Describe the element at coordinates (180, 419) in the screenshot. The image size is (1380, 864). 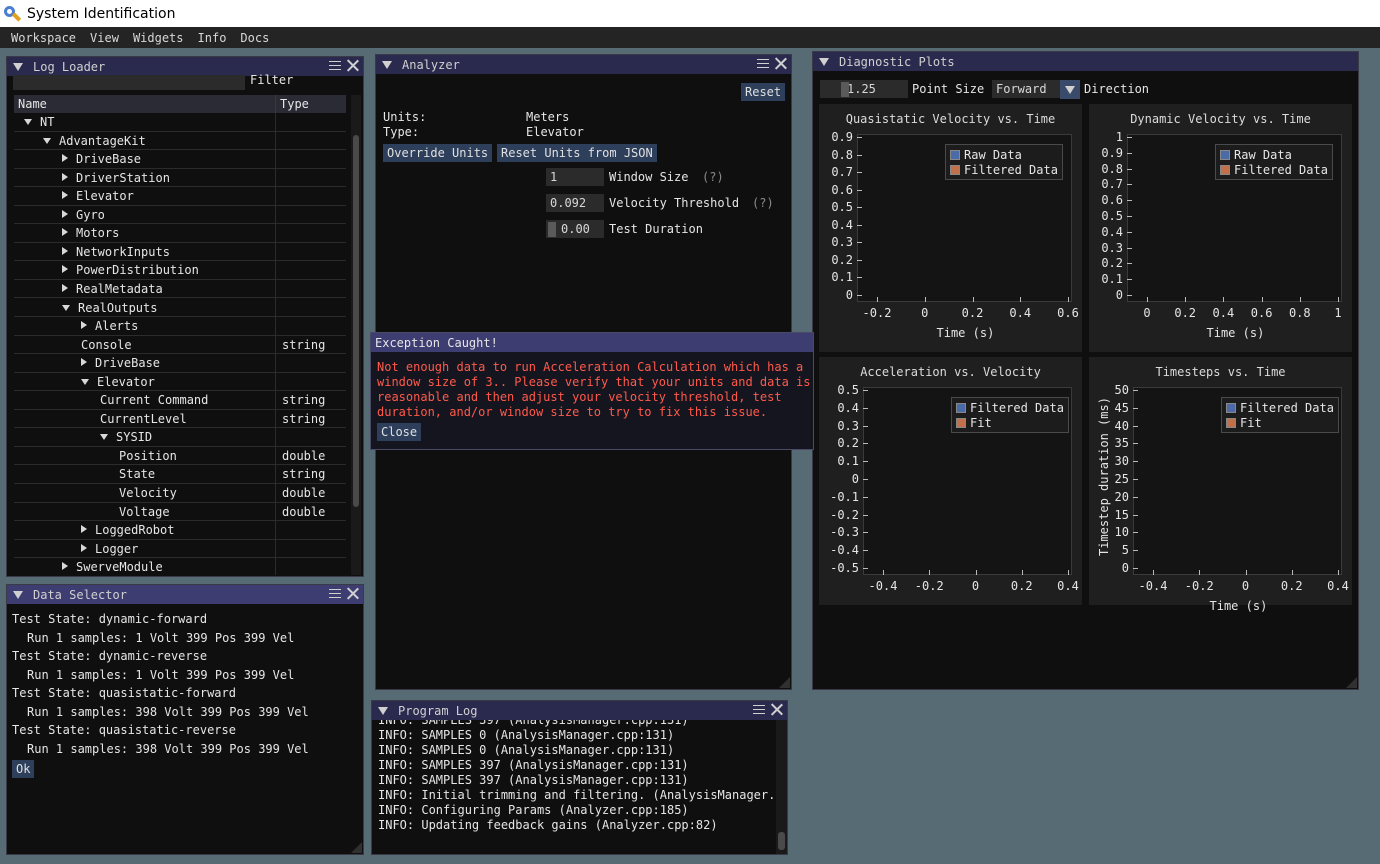
I see `tree-row: CurrentLevel string` at that location.